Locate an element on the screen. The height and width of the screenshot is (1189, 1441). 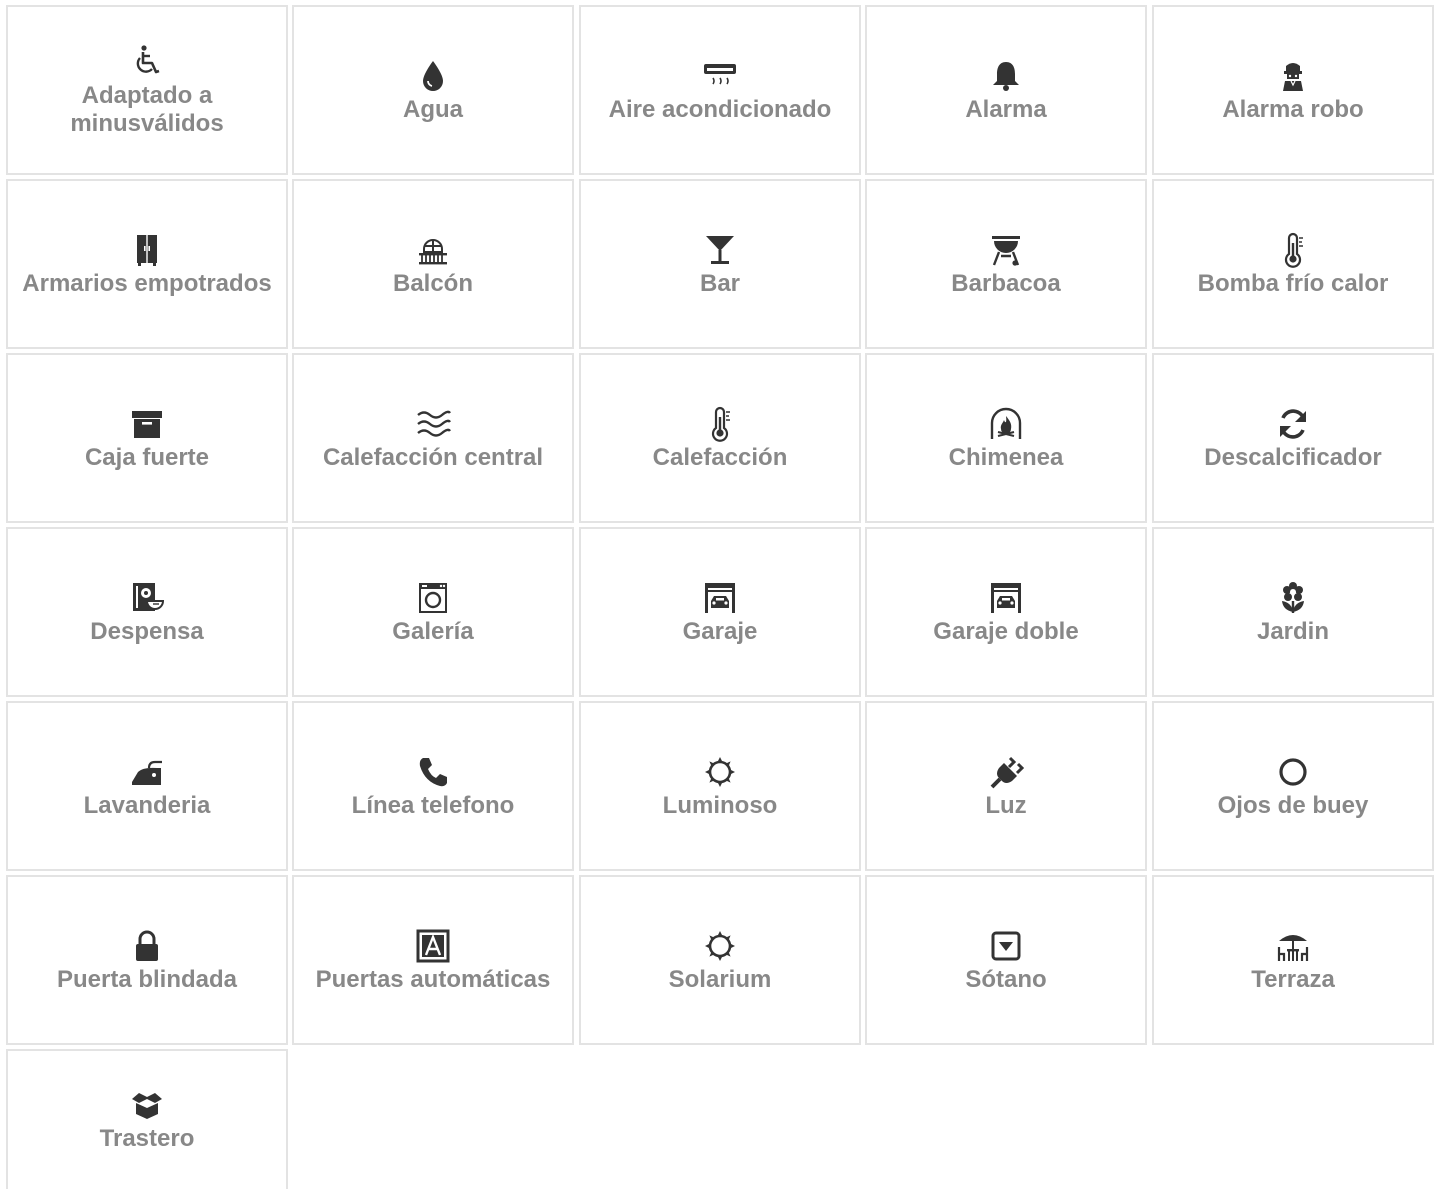
feature-tile: Armarios empotrados is located at coordinates (147, 264).